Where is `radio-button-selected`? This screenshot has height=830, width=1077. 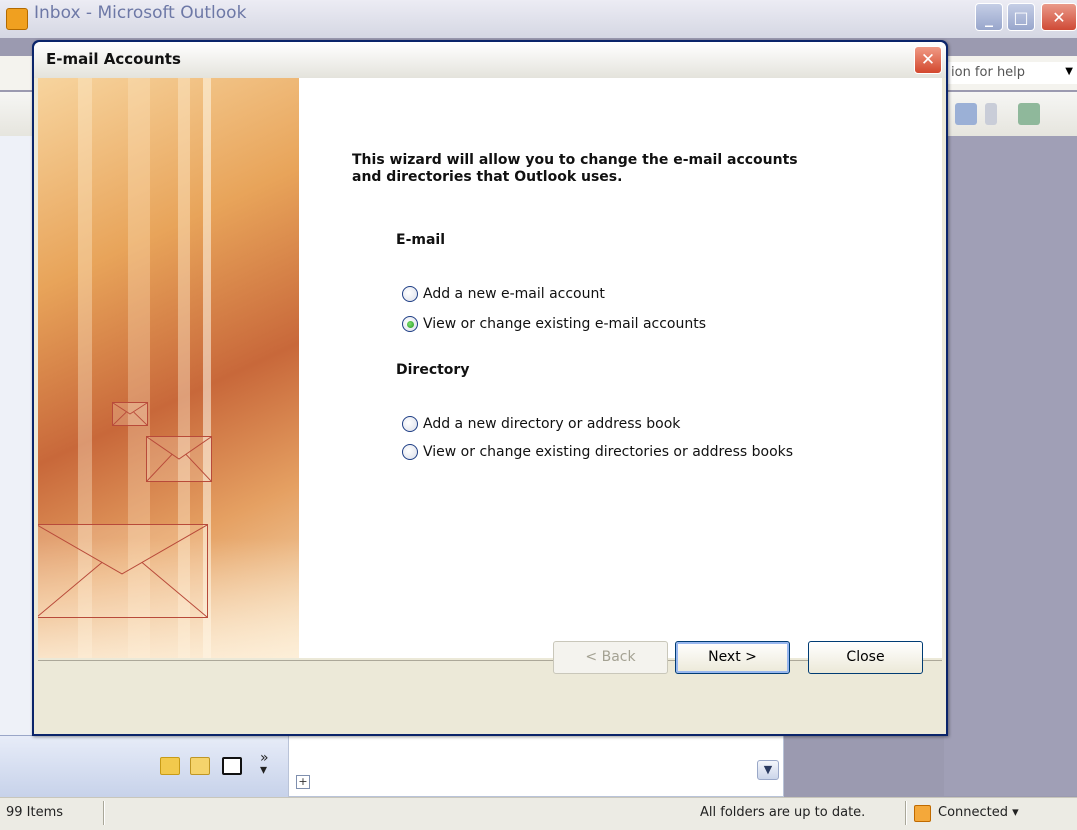
radio-button-selected is located at coordinates (410, 324).